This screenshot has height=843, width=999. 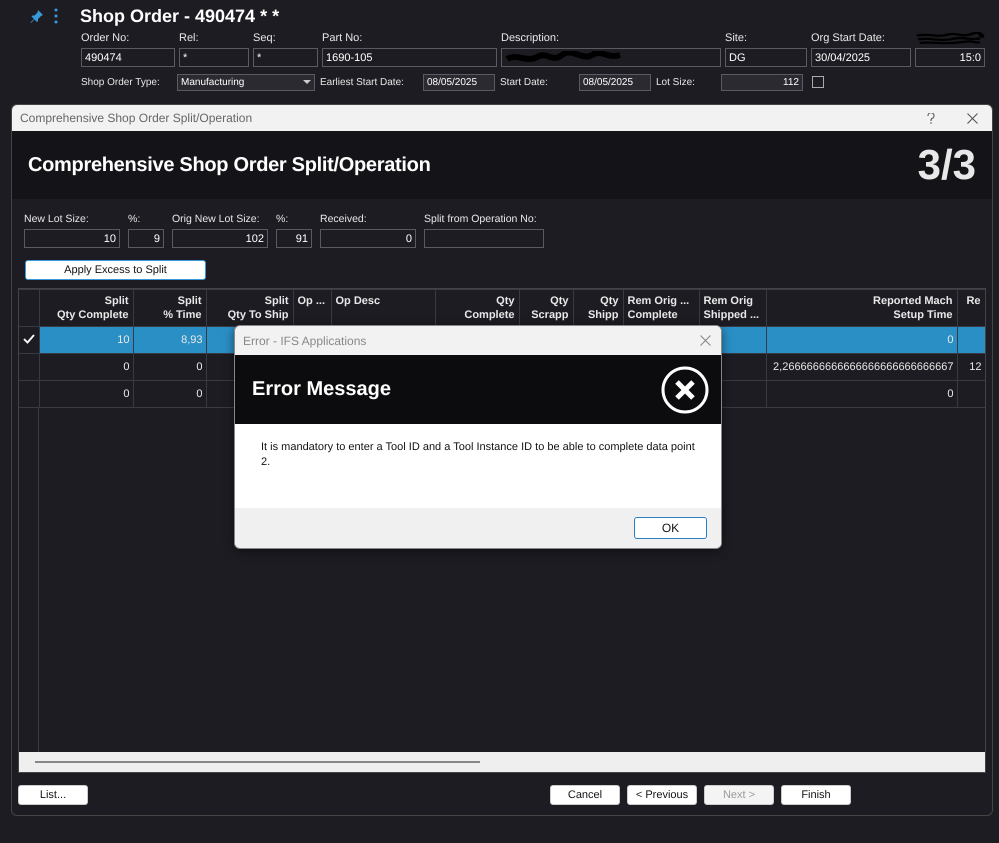 I want to click on input-field: 10, so click(x=72, y=238).